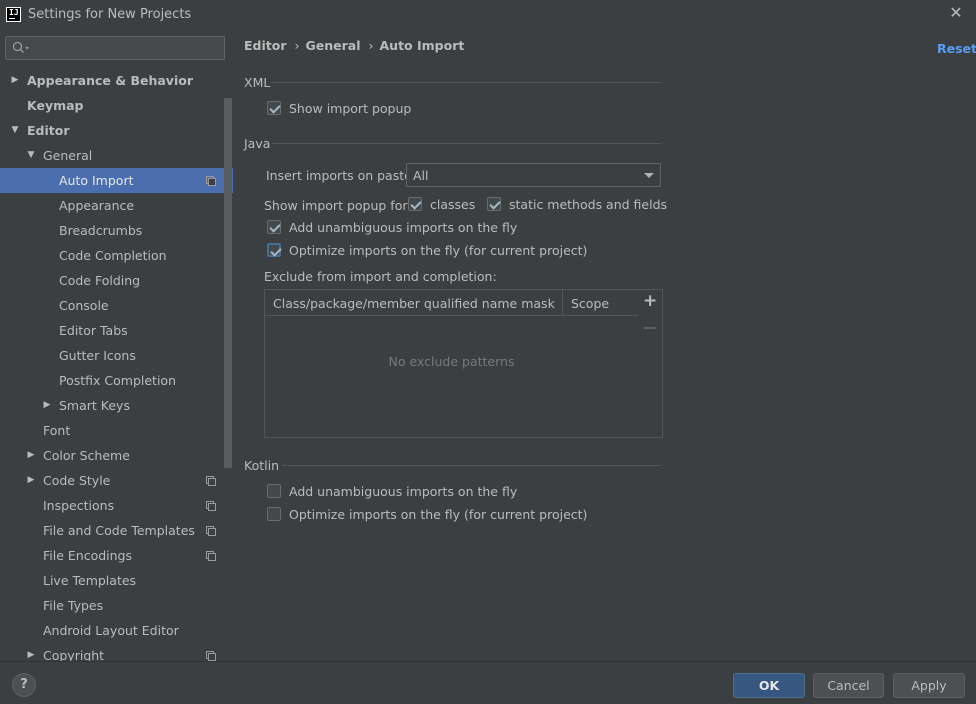  I want to click on sidebar-item-keymap: Keymap, so click(116, 105).